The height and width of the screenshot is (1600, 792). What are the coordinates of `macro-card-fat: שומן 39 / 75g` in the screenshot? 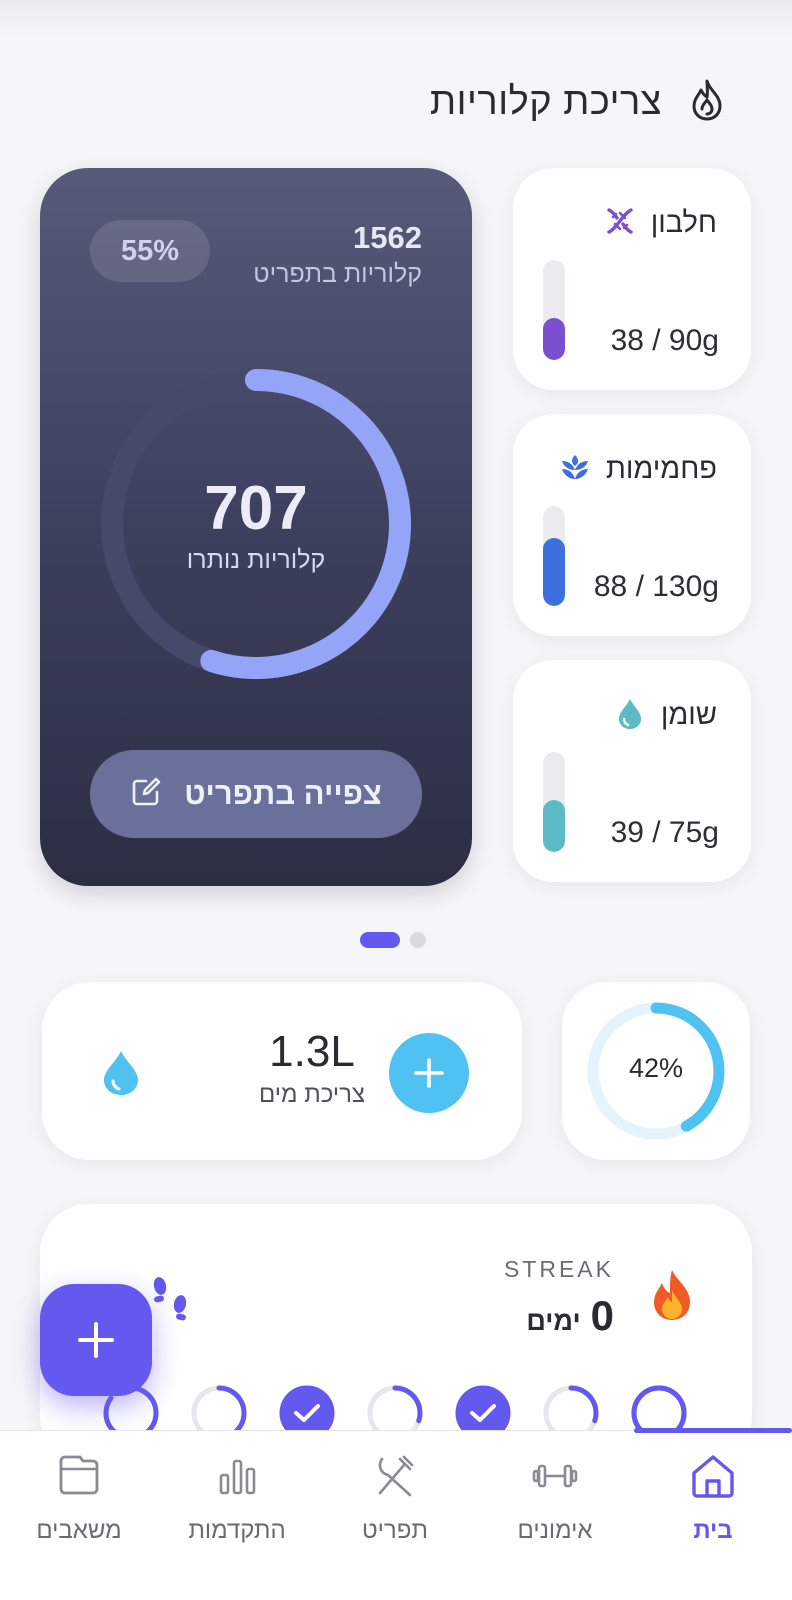 It's located at (632, 771).